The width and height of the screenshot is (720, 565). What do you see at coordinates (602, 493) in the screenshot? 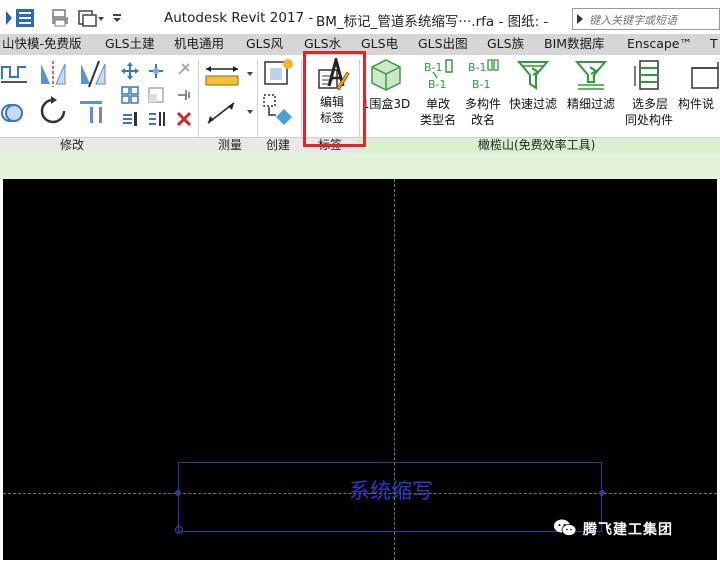
I see `label-grip-right` at bounding box center [602, 493].